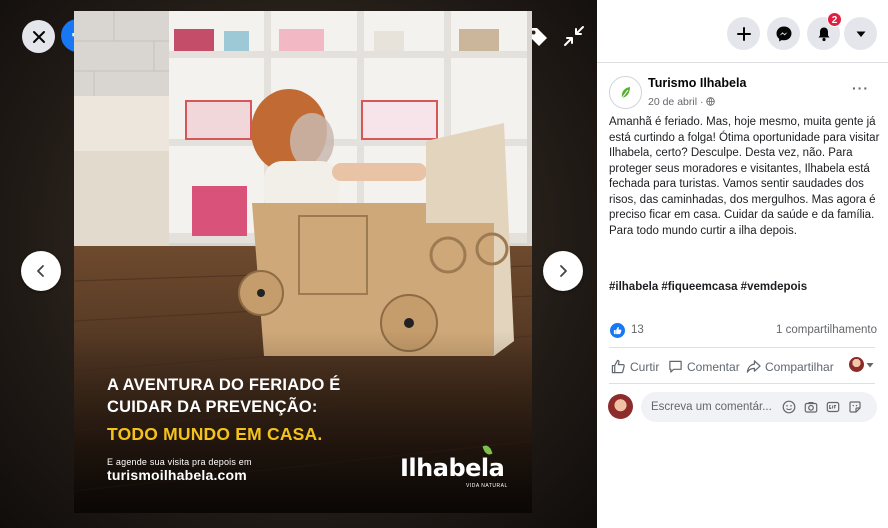 The width and height of the screenshot is (888, 528). I want to click on poster-headline-highlight: TODO MUNDO EM CASA., so click(215, 434).